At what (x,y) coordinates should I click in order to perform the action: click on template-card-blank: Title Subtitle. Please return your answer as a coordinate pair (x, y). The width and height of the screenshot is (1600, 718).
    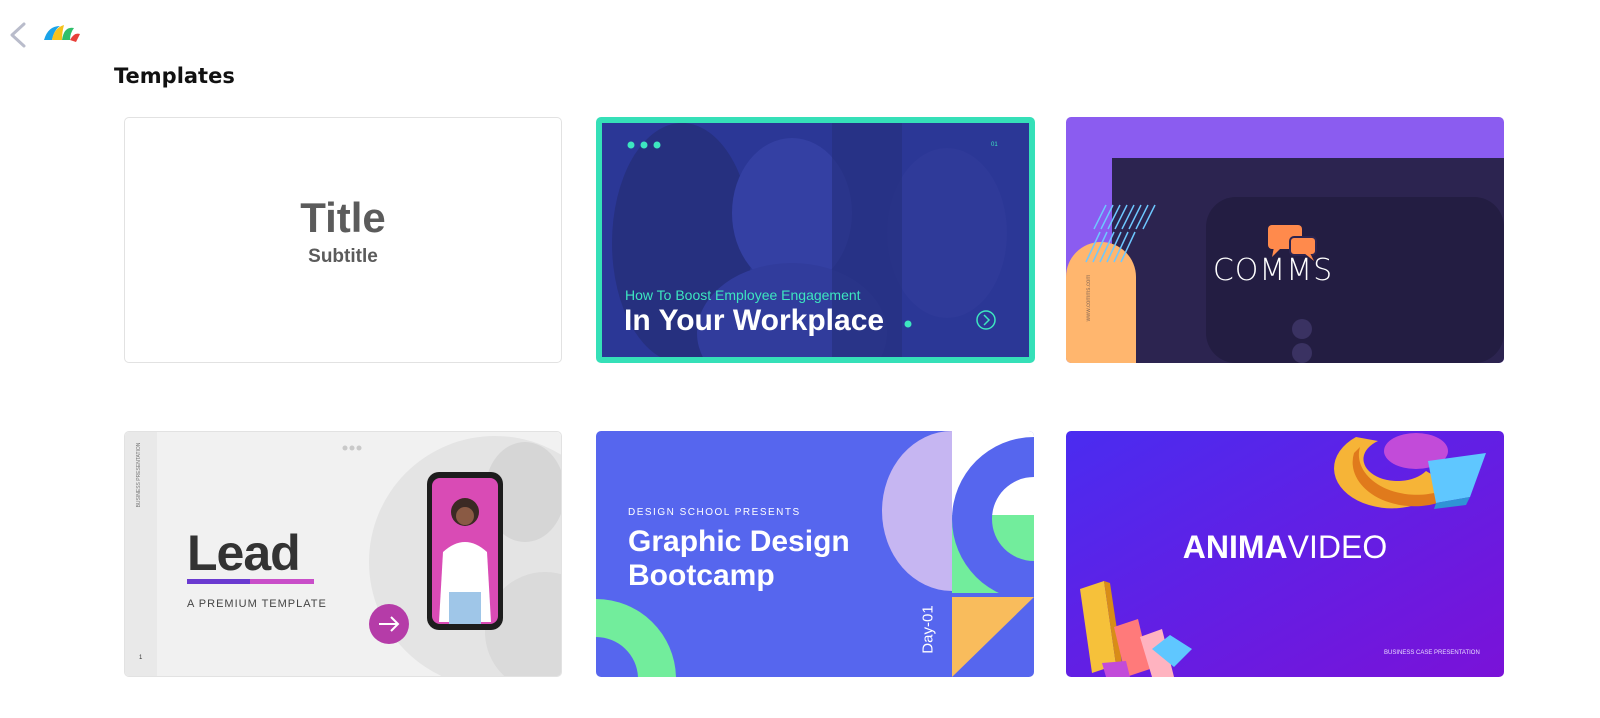
    Looking at the image, I should click on (343, 240).